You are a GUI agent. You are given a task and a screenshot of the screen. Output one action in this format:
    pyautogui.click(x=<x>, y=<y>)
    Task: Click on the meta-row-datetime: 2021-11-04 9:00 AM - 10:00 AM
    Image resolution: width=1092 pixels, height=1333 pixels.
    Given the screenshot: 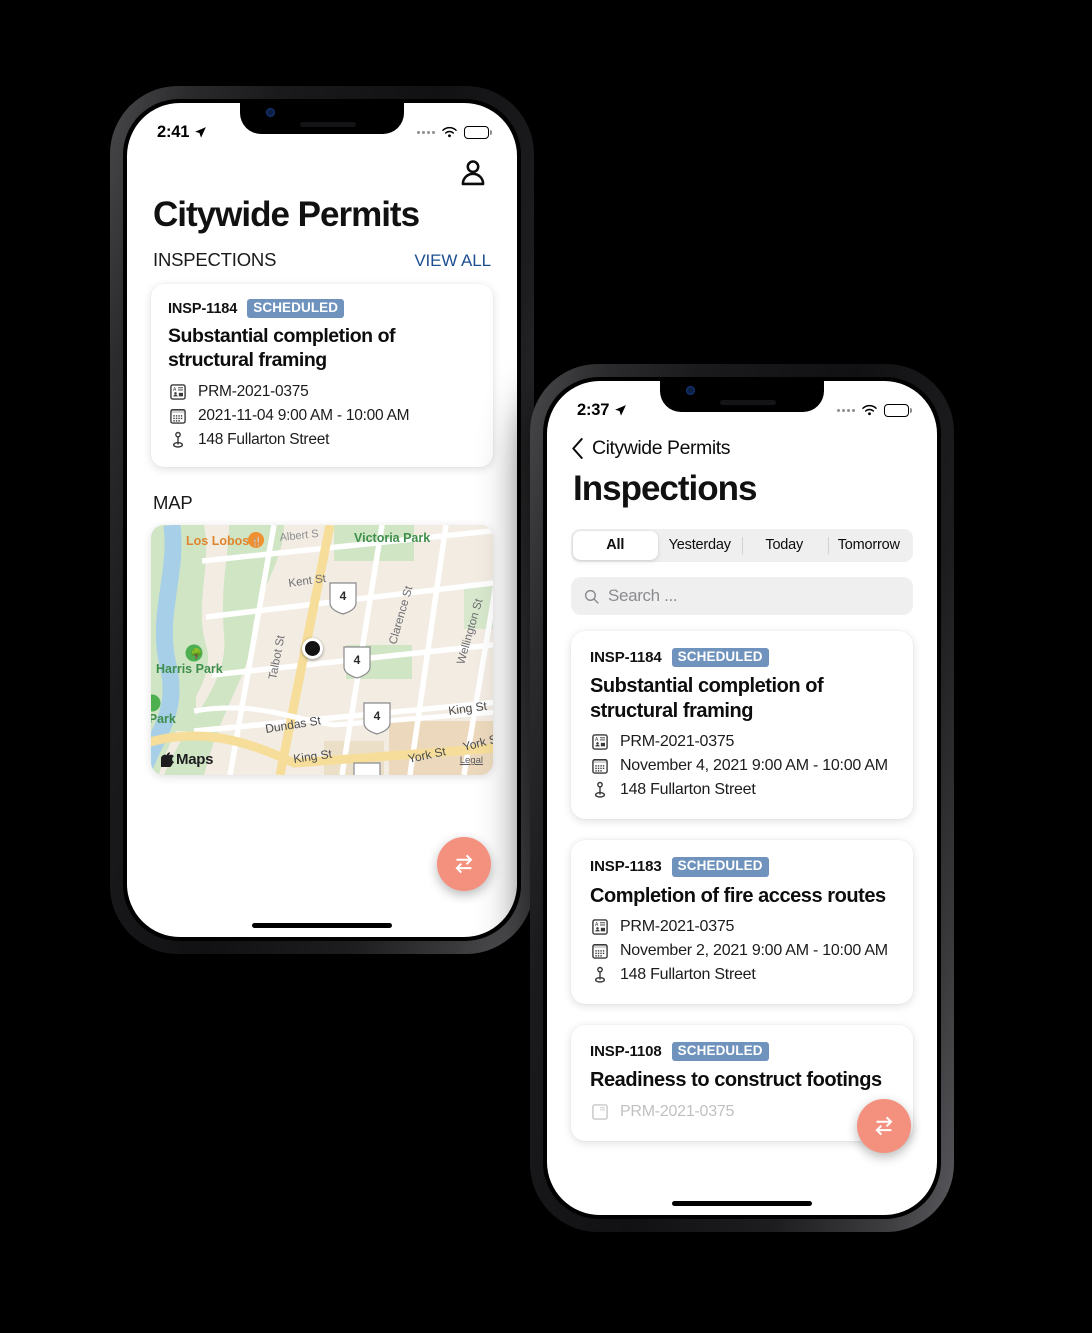 What is the action you would take?
    pyautogui.click(x=322, y=416)
    